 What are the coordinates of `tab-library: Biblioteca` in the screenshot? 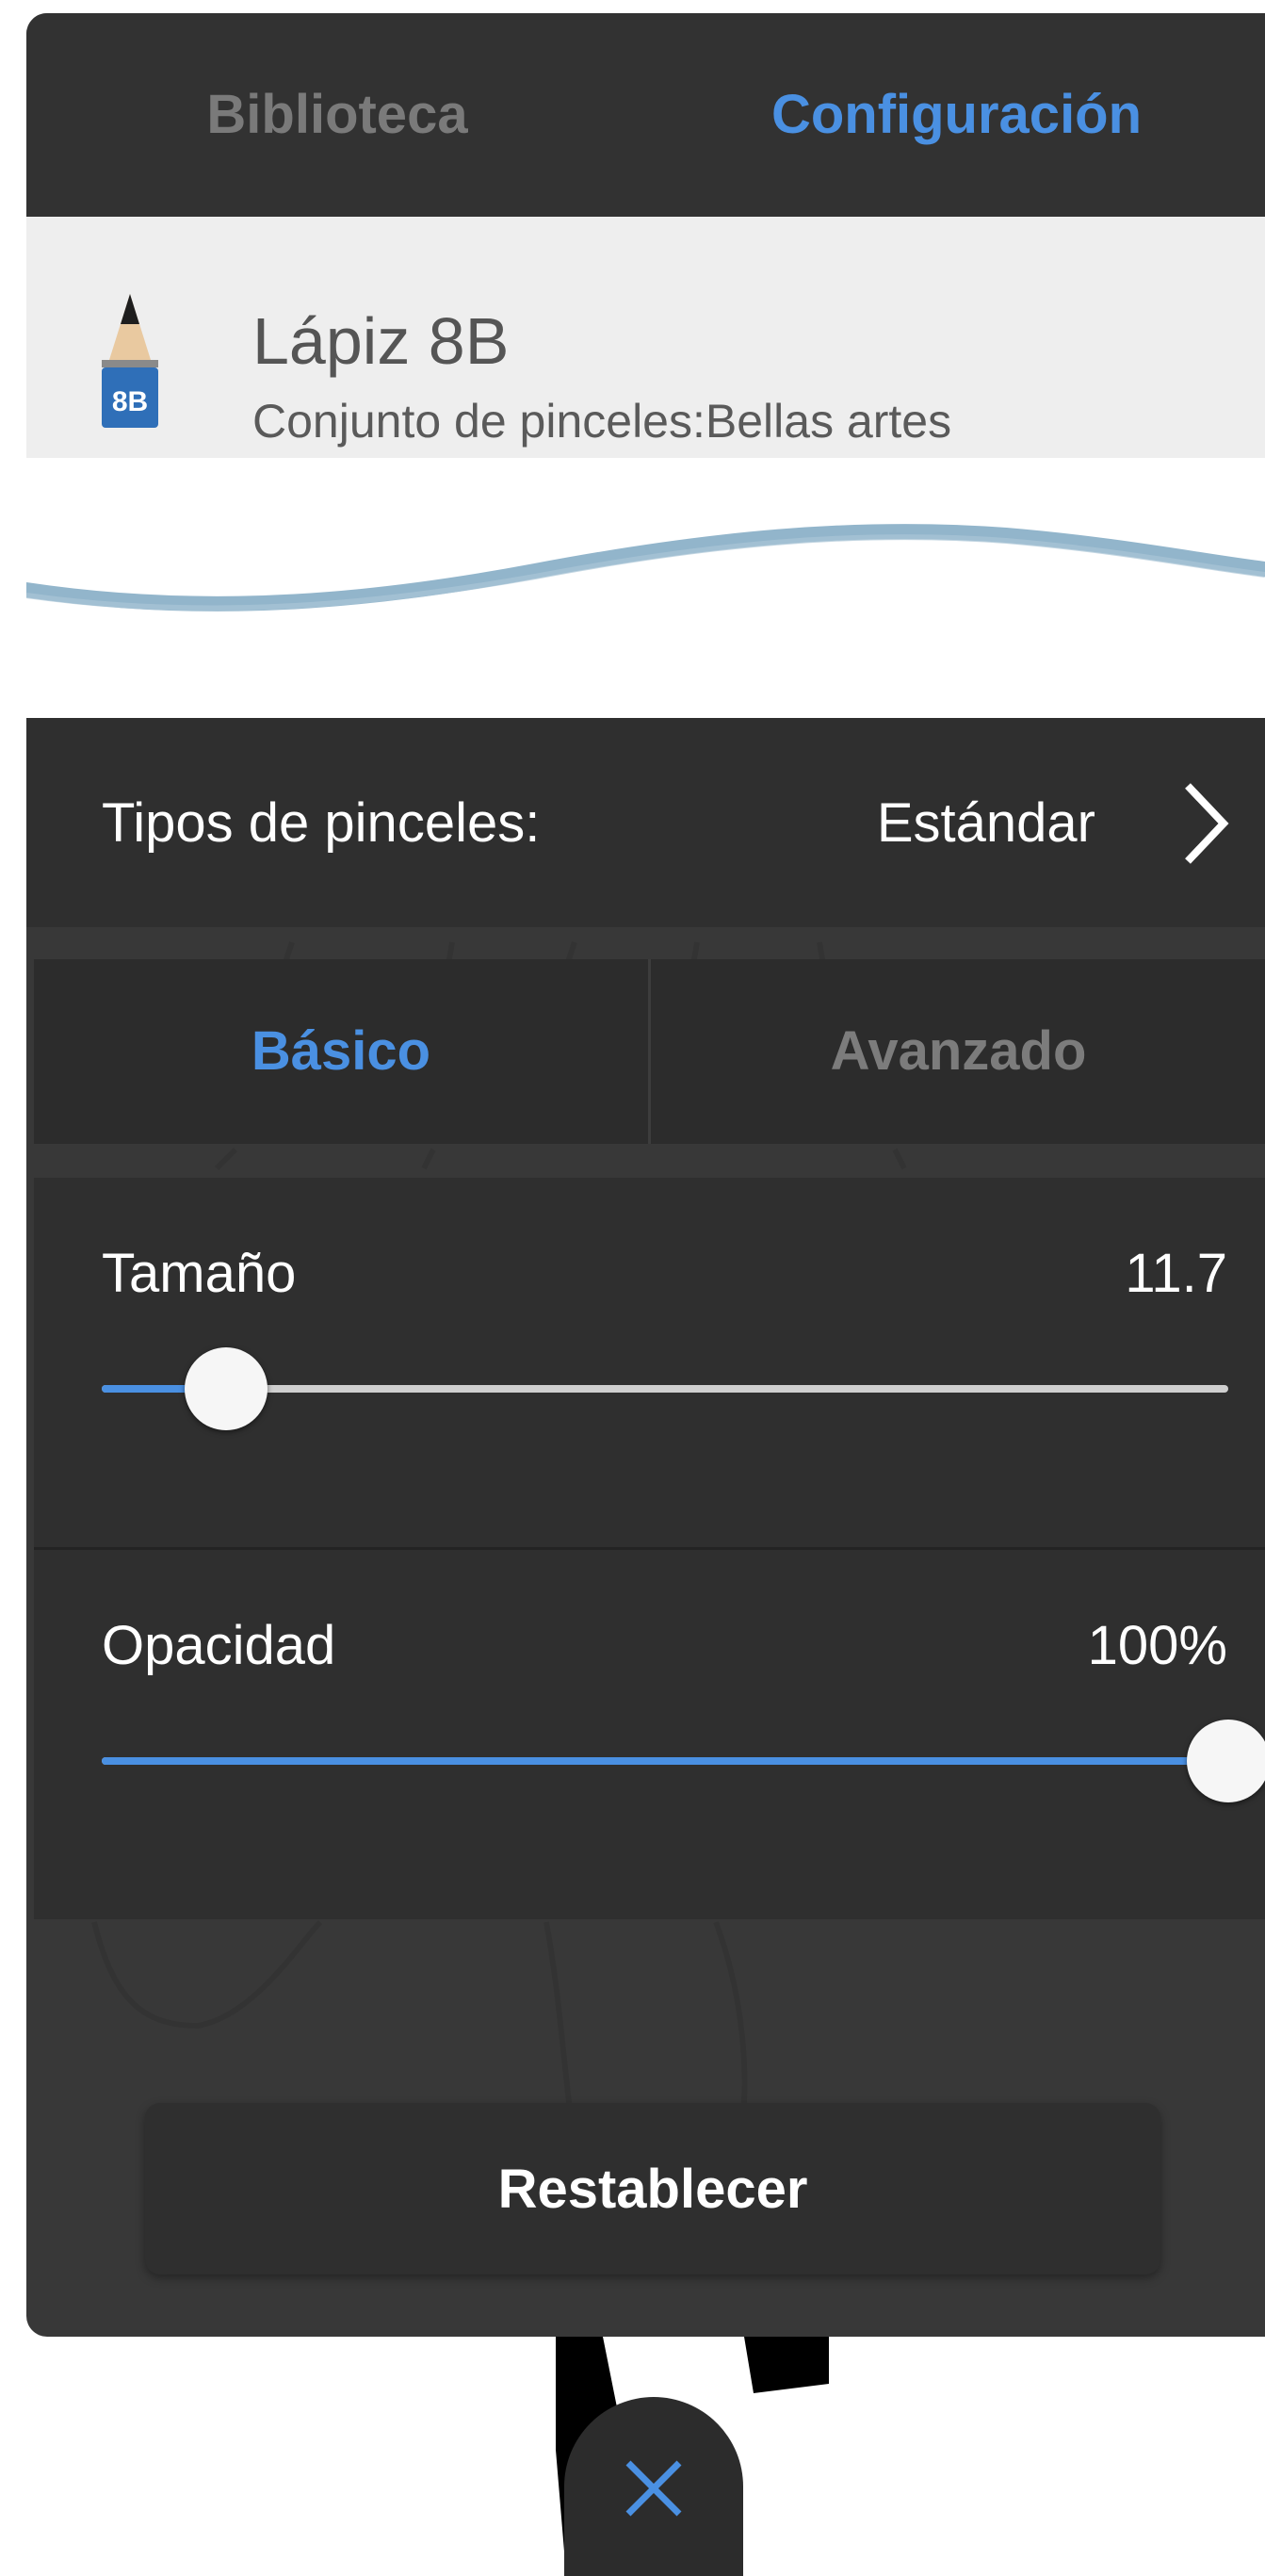 It's located at (337, 115).